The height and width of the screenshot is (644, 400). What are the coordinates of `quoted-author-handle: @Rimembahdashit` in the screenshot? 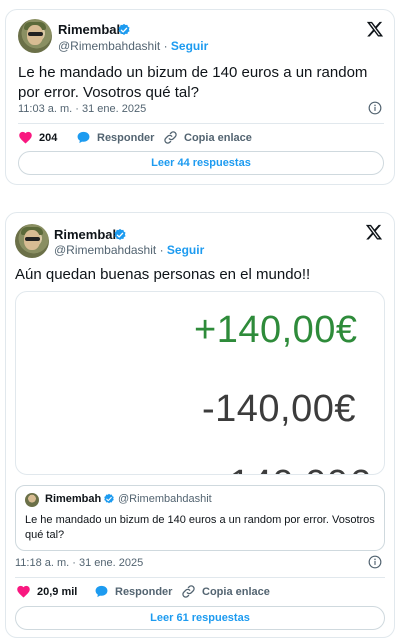 It's located at (165, 499).